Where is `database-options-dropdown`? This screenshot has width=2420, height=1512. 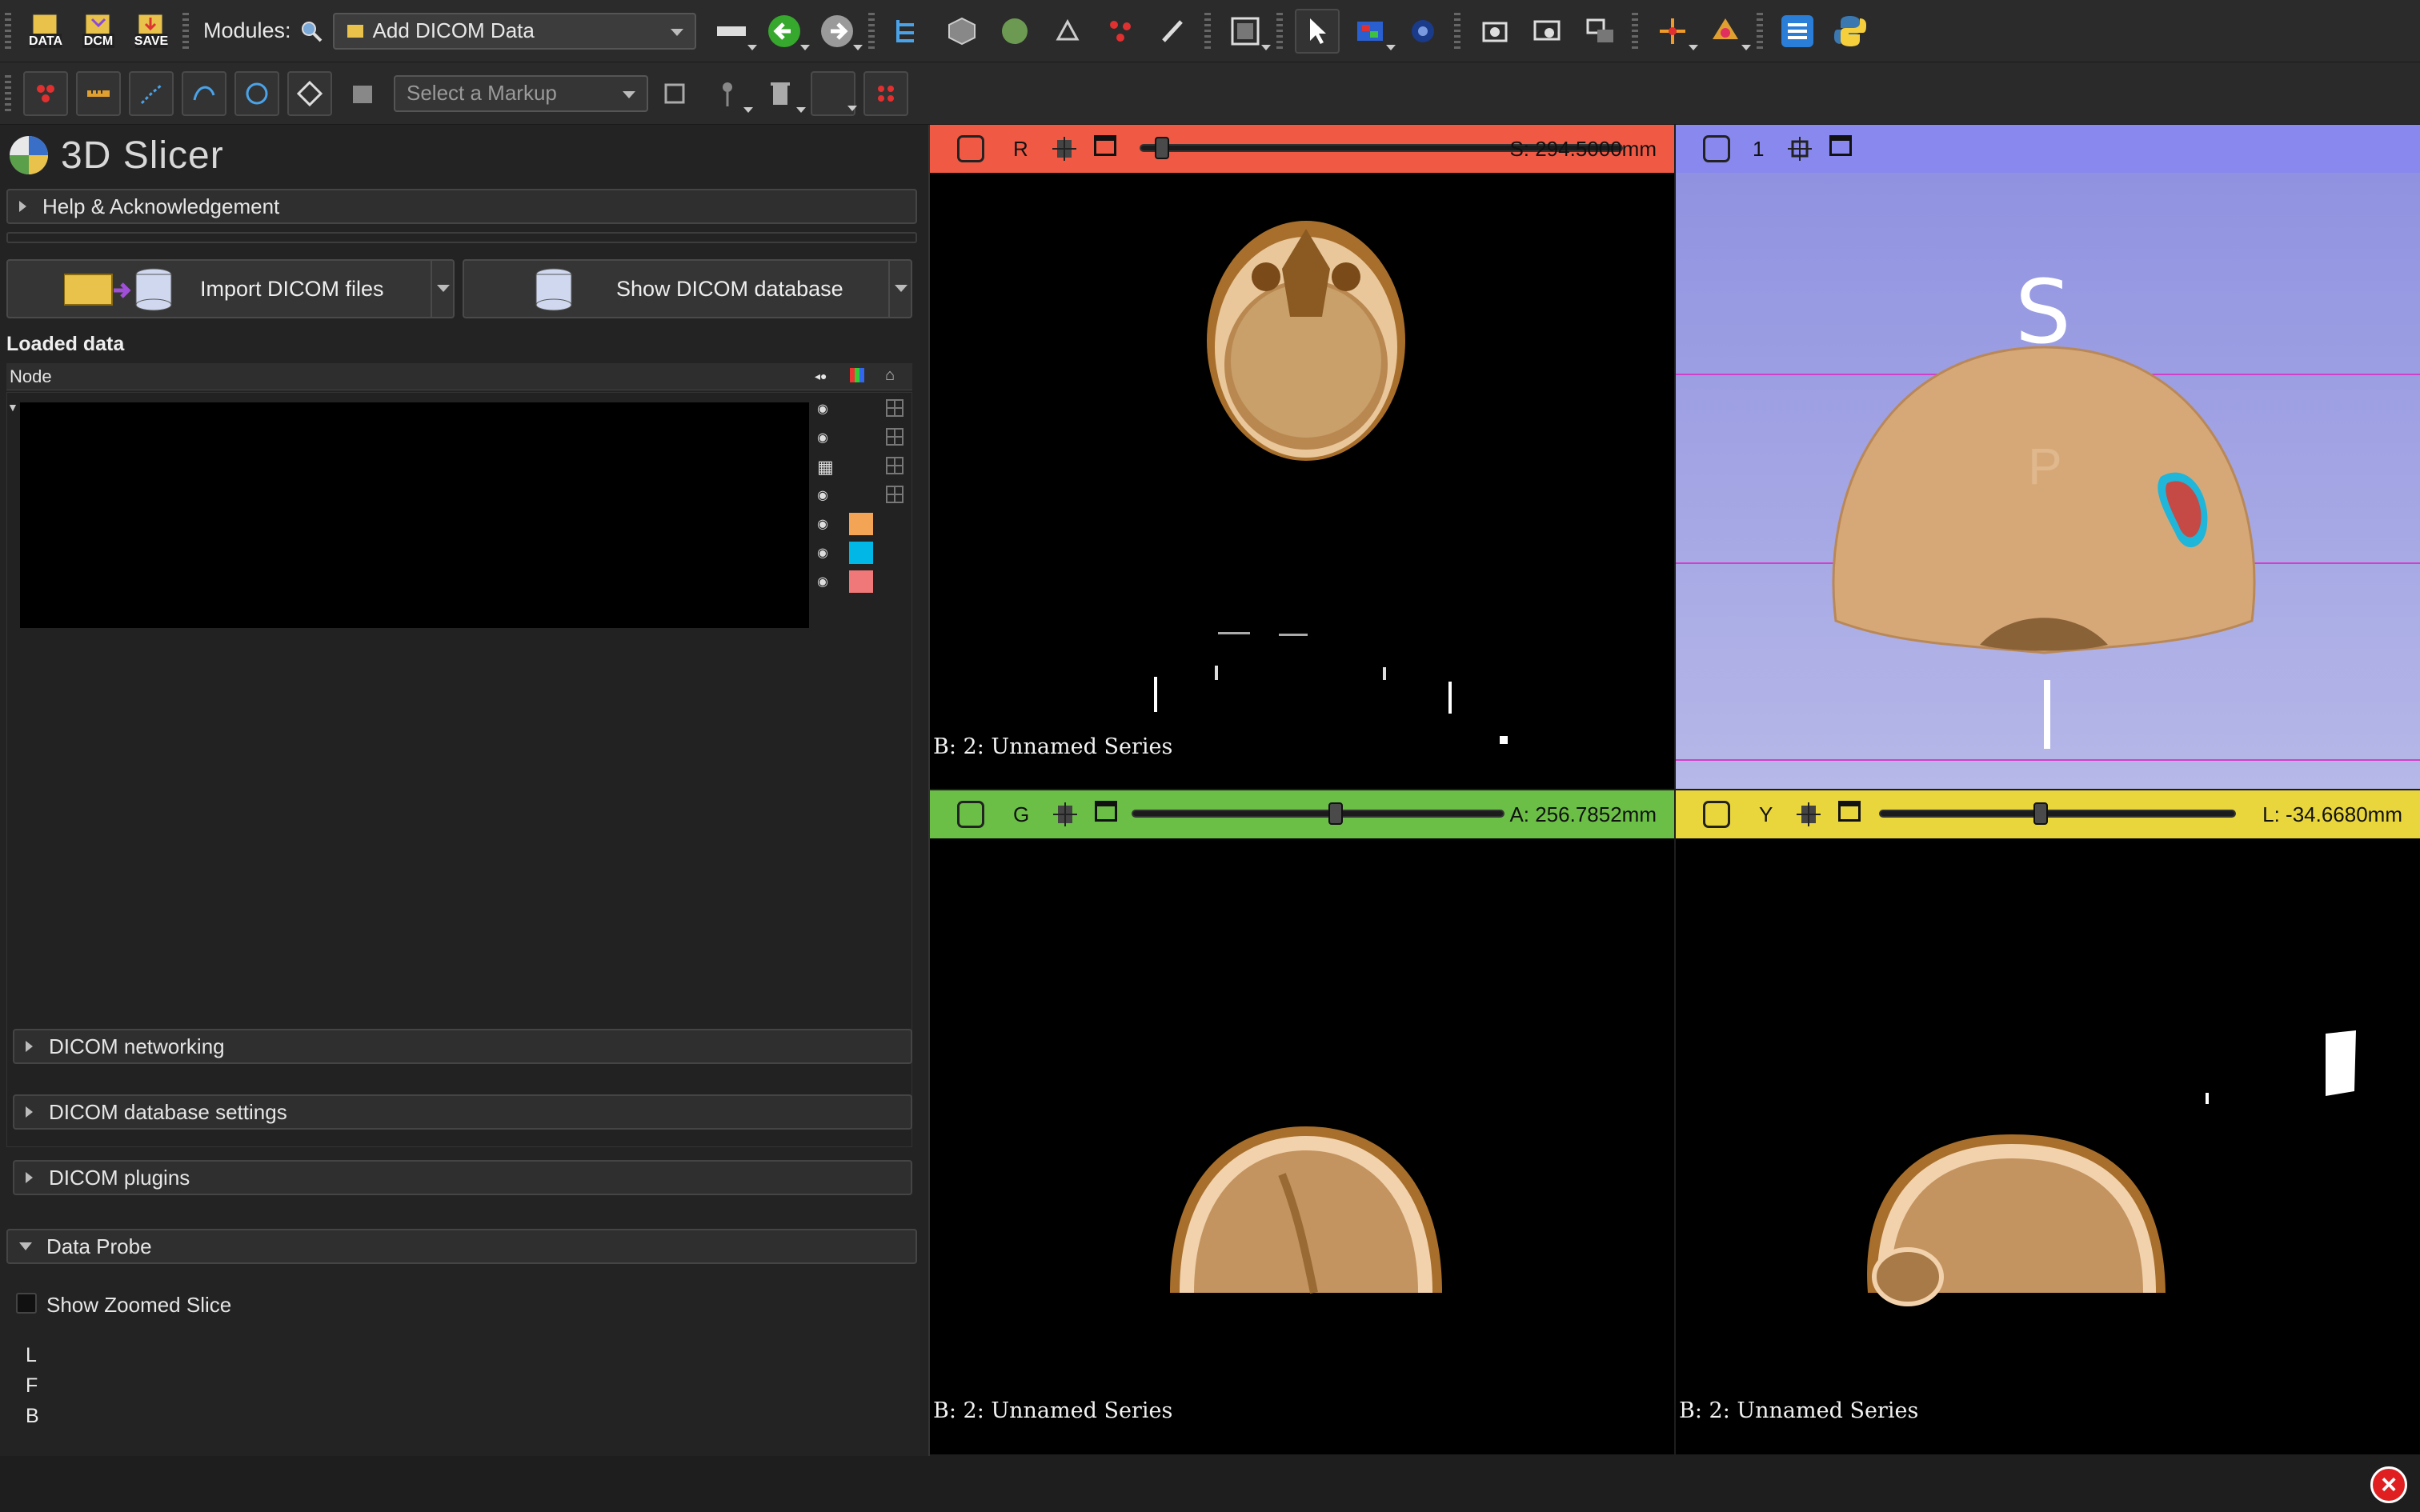
database-options-dropdown is located at coordinates (899, 289).